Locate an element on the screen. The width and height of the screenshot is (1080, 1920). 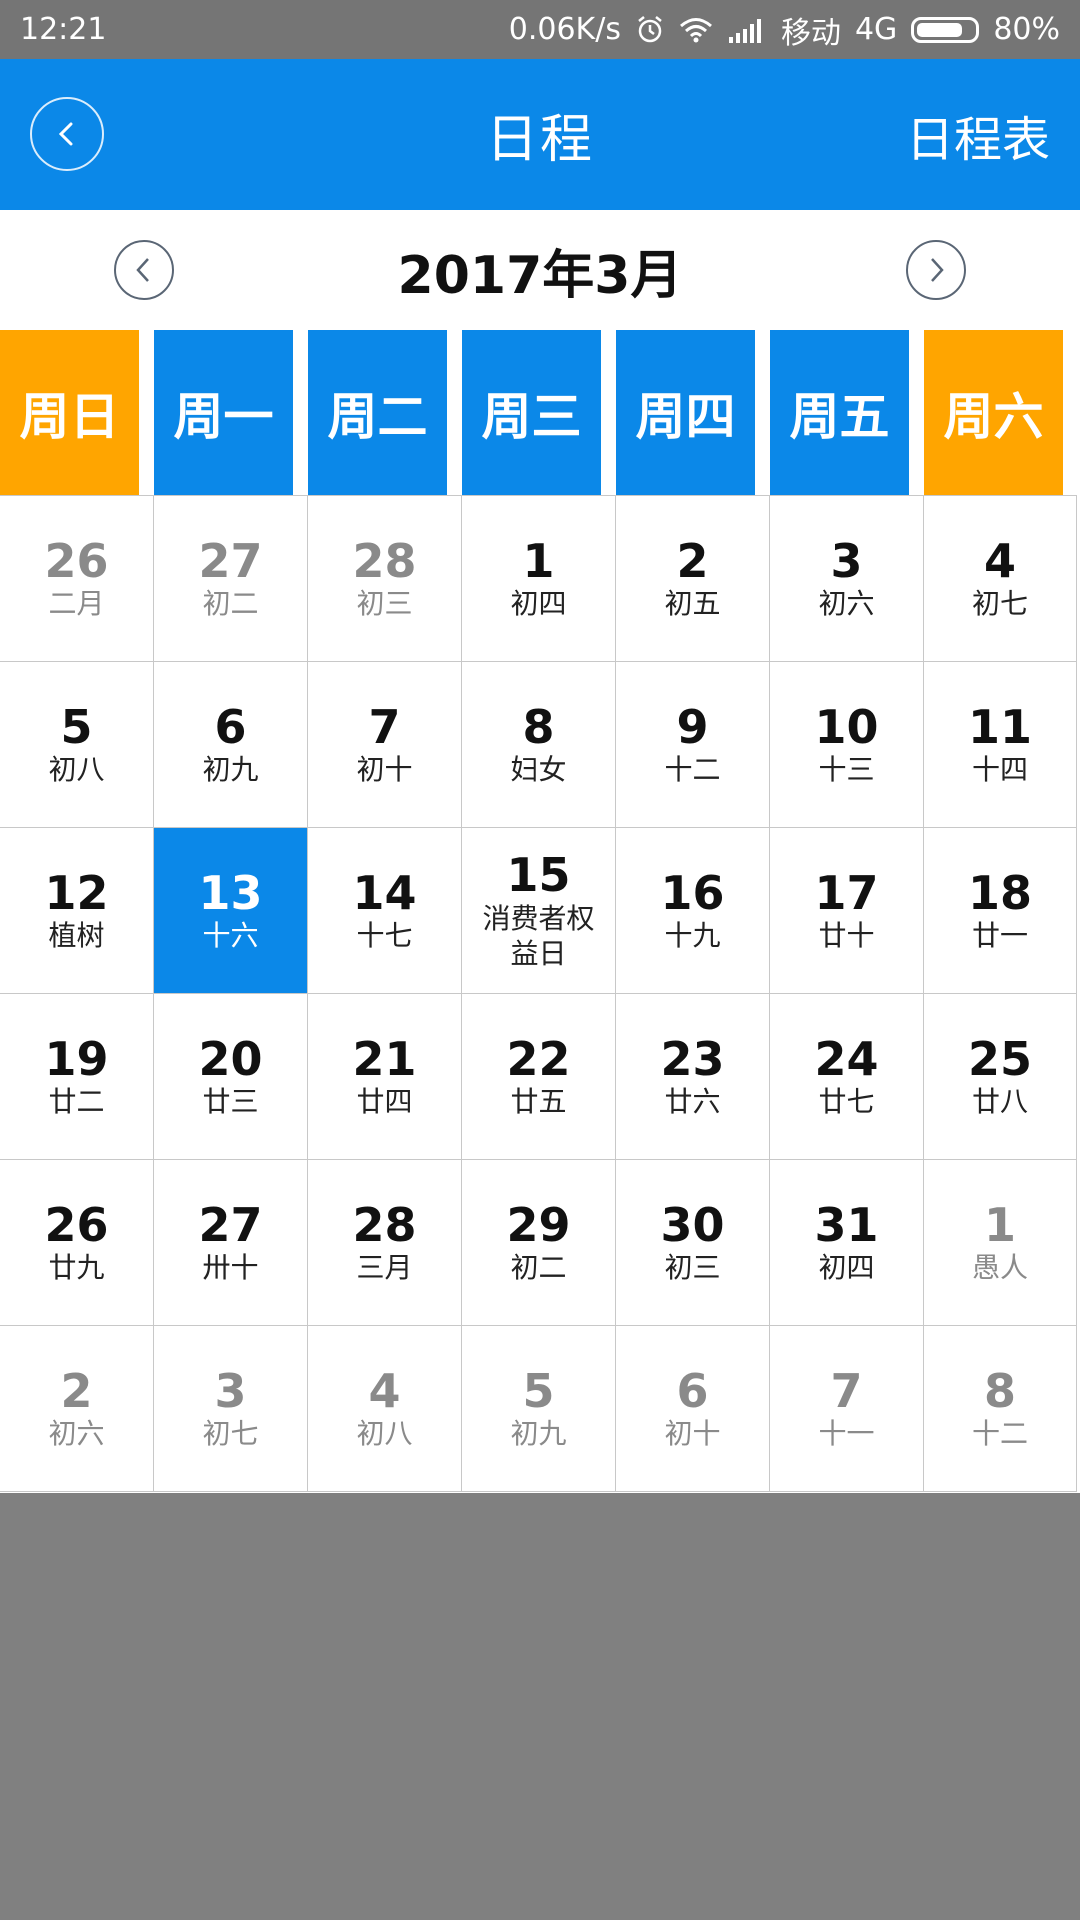
day-cell: 2 初五 is located at coordinates (693, 579).